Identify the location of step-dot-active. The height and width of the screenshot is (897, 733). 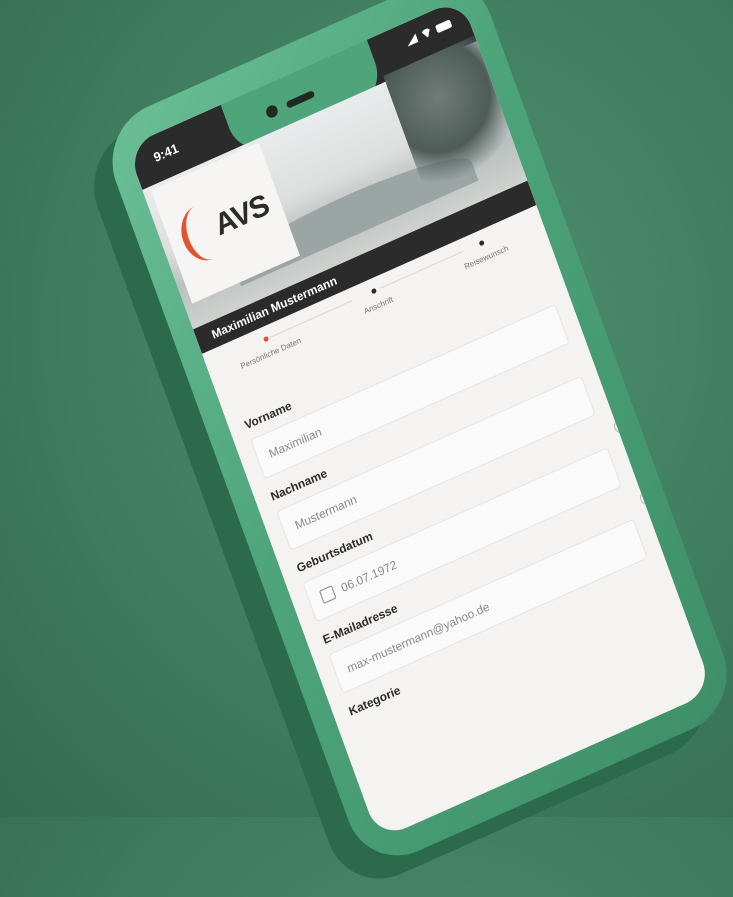
(265, 339).